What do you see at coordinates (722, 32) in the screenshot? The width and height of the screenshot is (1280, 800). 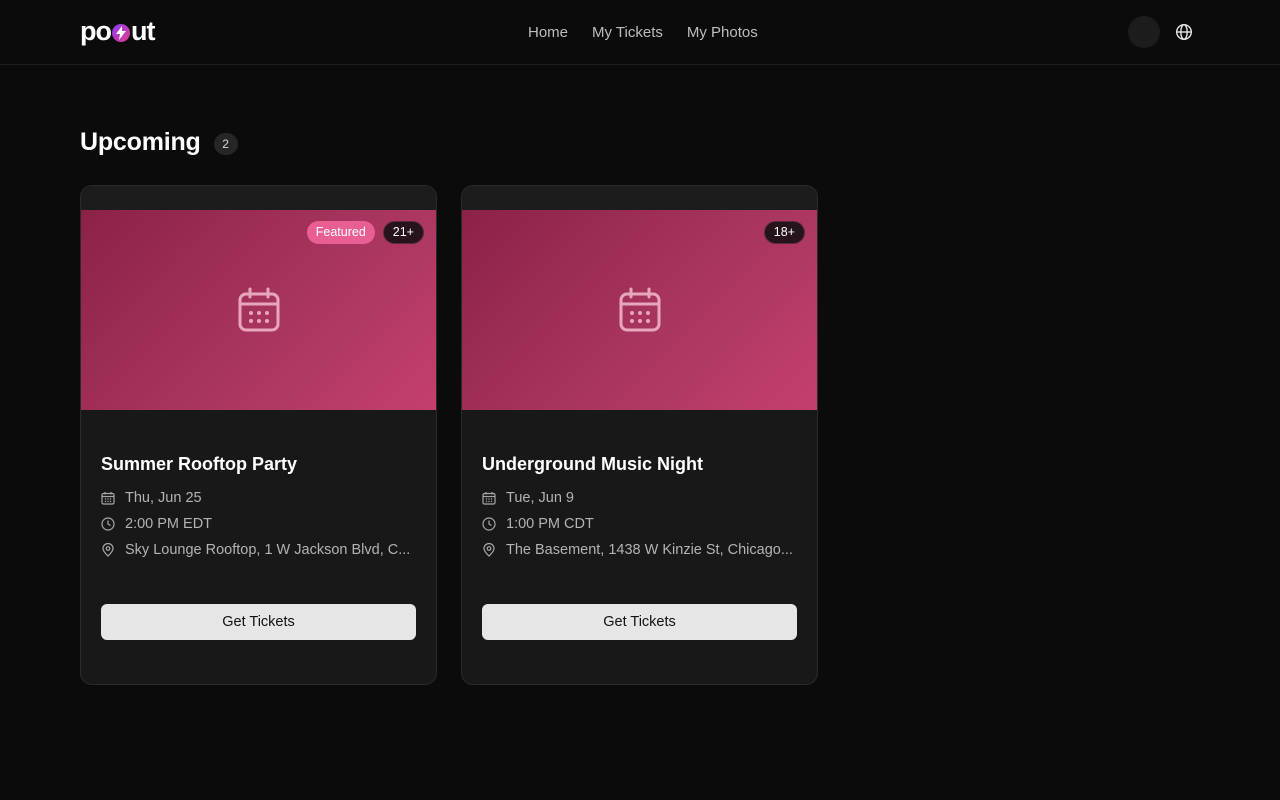 I see `nav-my-photos-link: My Photos` at bounding box center [722, 32].